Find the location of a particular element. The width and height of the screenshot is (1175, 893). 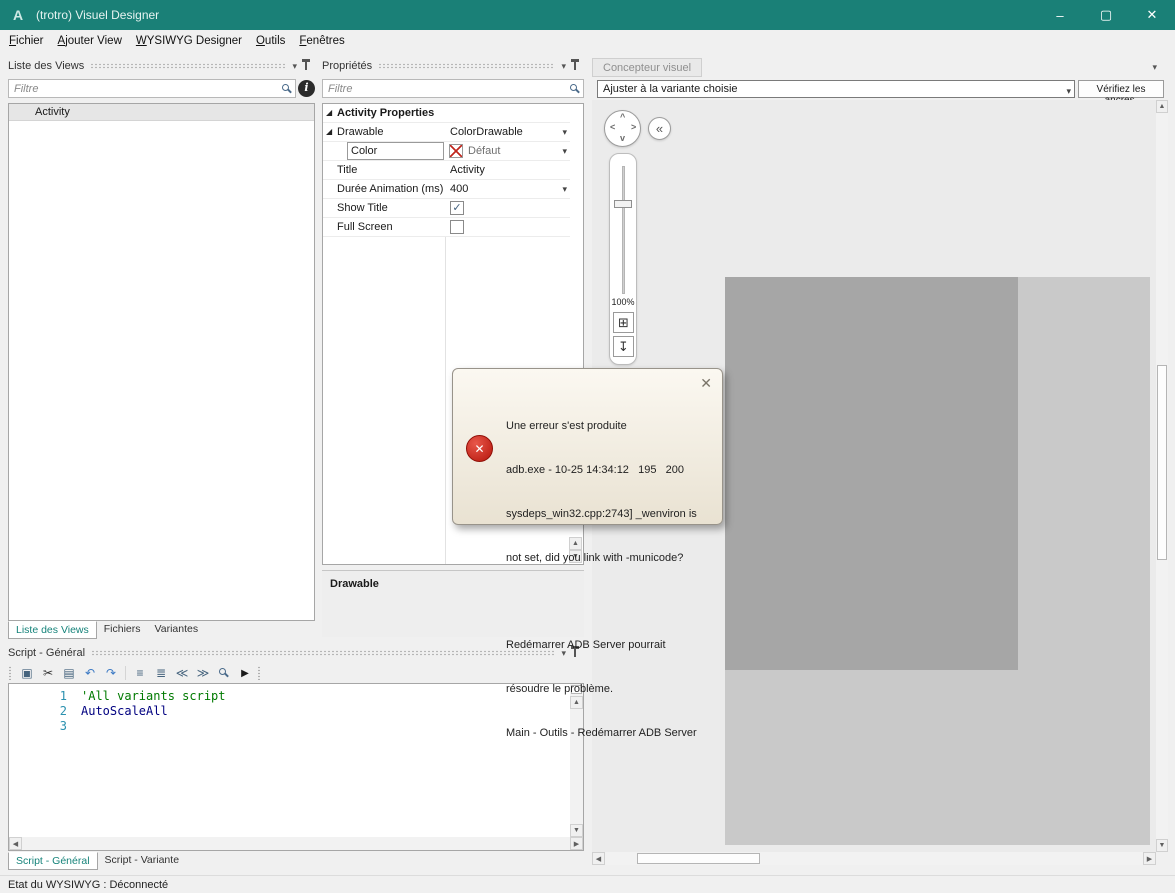

pan-down-icon: v is located at coordinates (622, 138).